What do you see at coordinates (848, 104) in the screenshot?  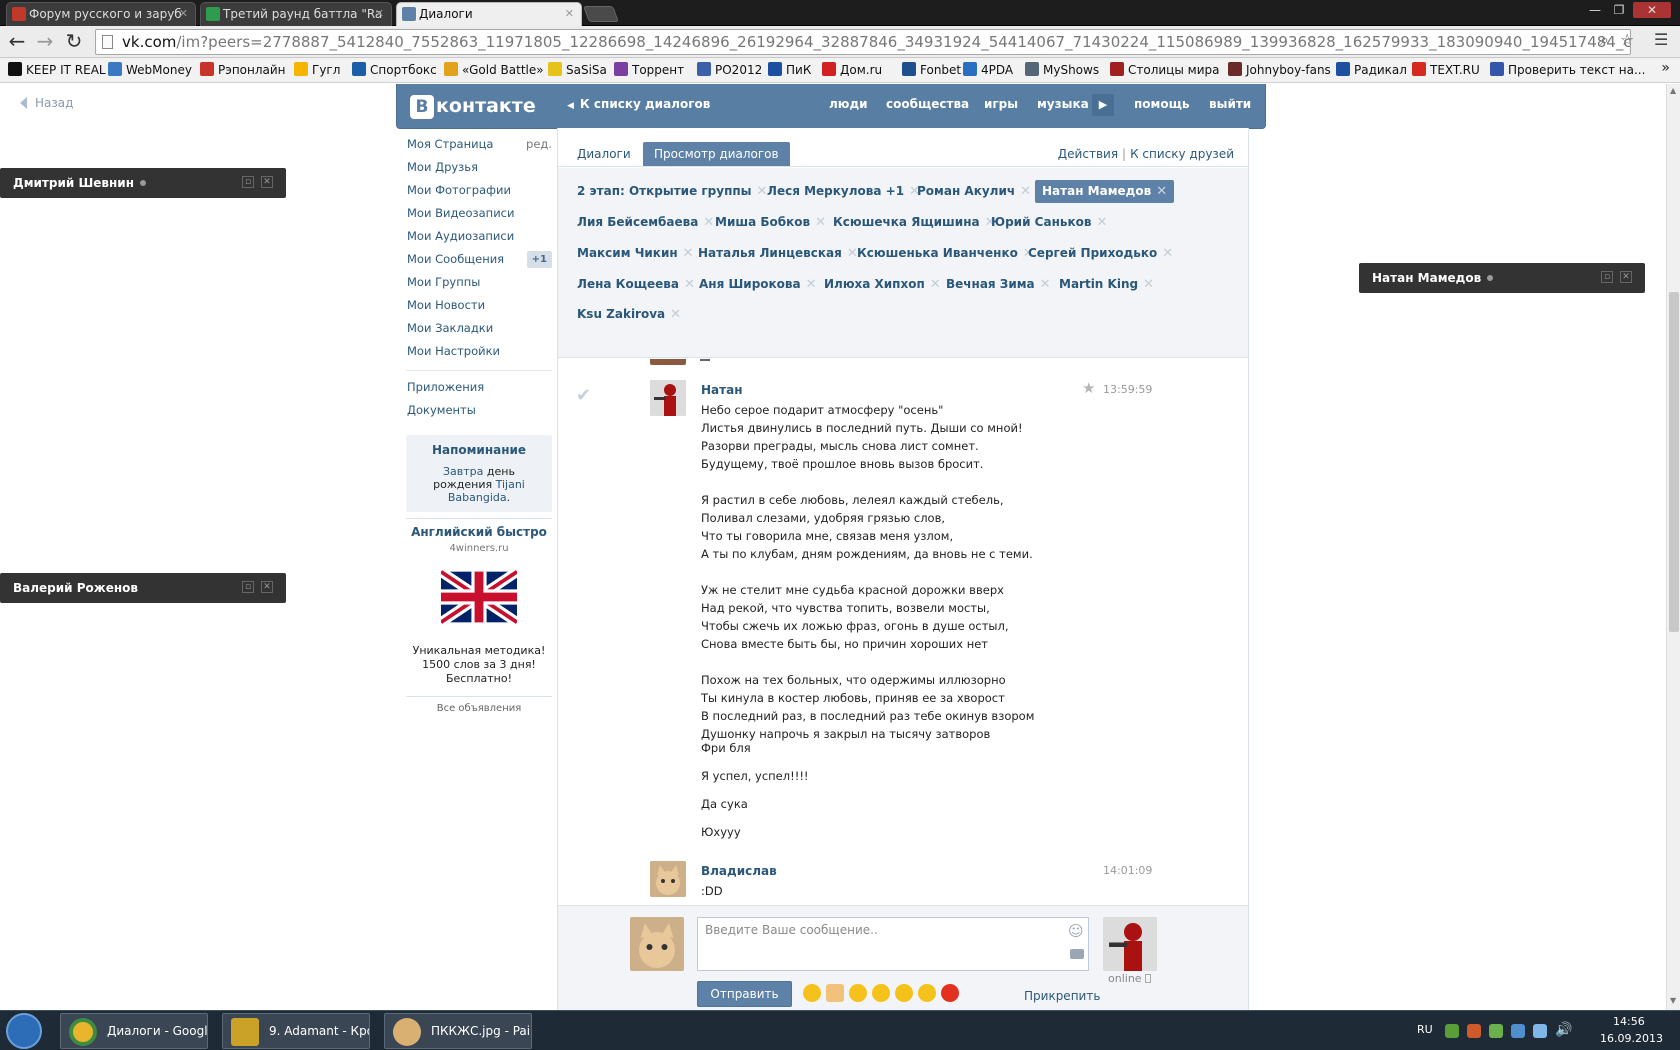 I see `nav-people: люди` at bounding box center [848, 104].